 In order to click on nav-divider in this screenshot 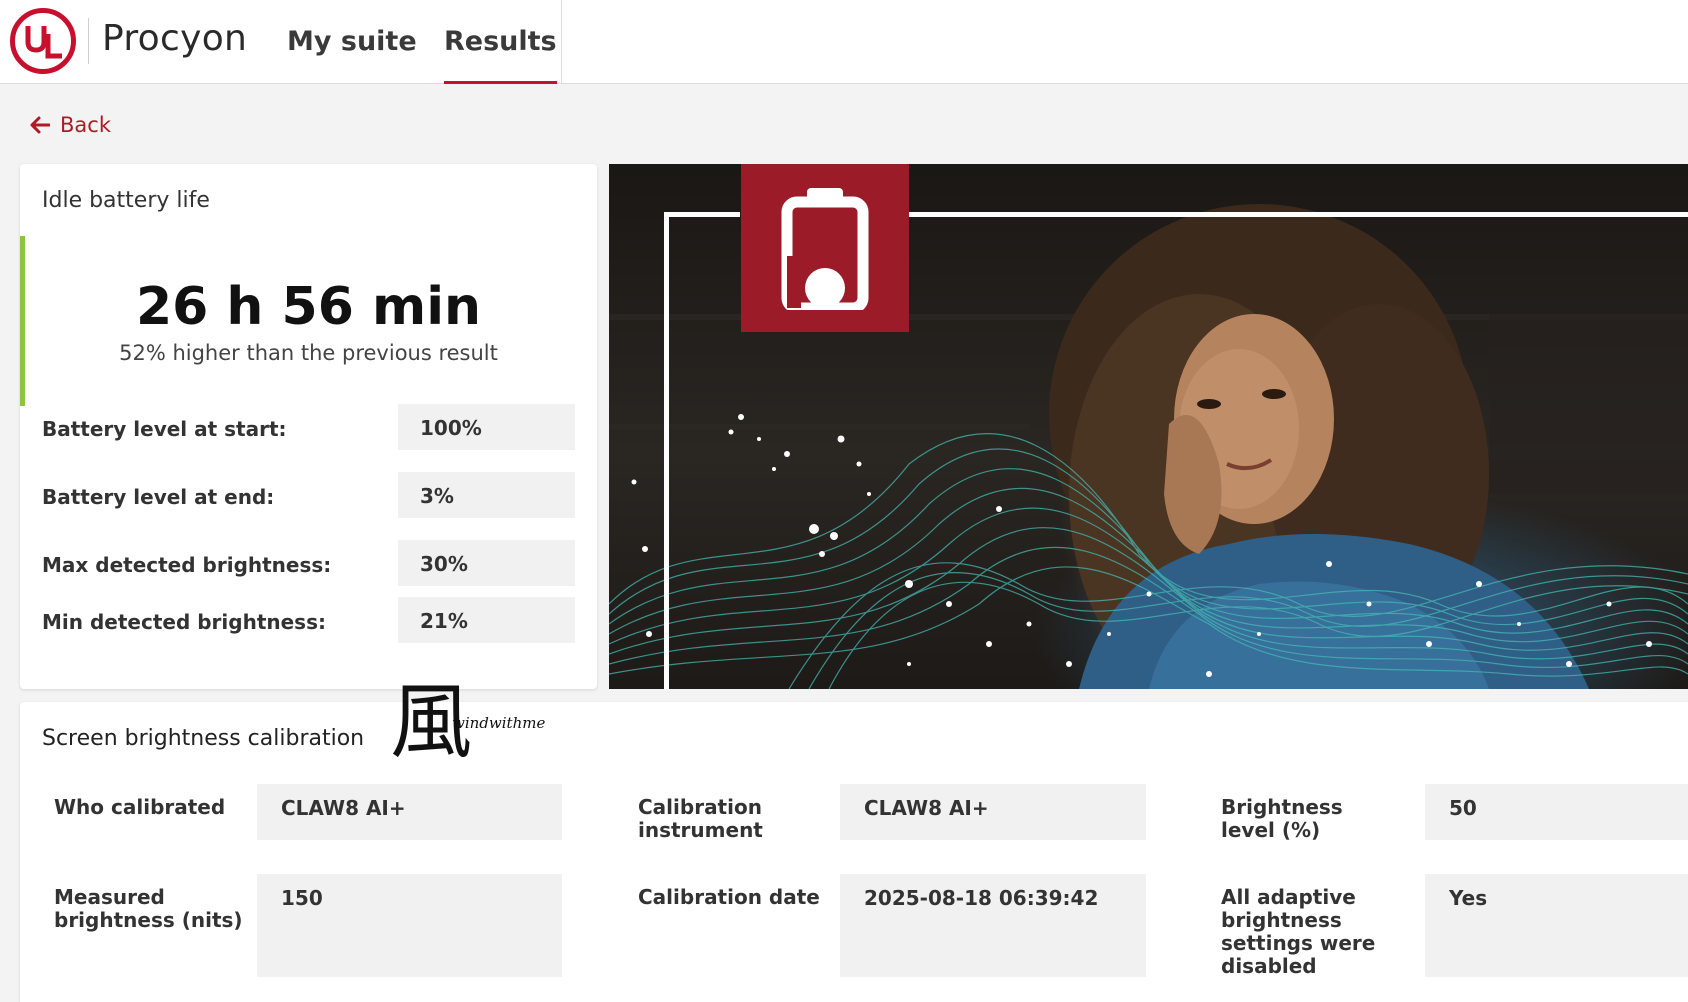, I will do `click(561, 42)`.